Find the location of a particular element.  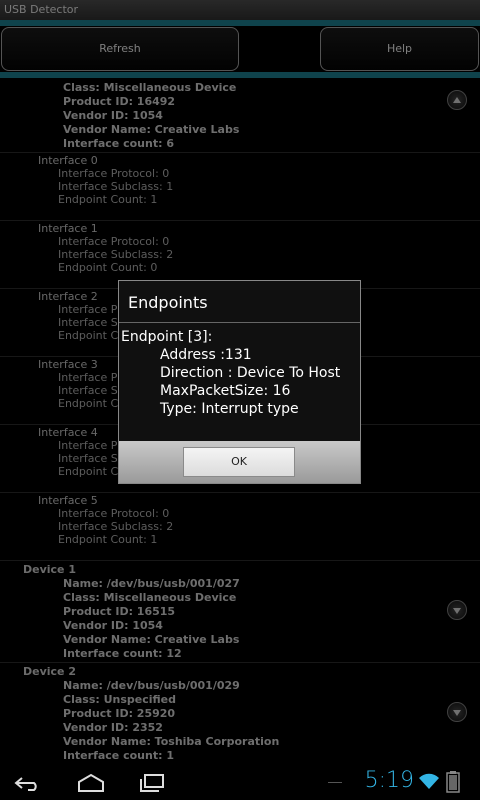

endpoint-address: Address :131 is located at coordinates (206, 355).